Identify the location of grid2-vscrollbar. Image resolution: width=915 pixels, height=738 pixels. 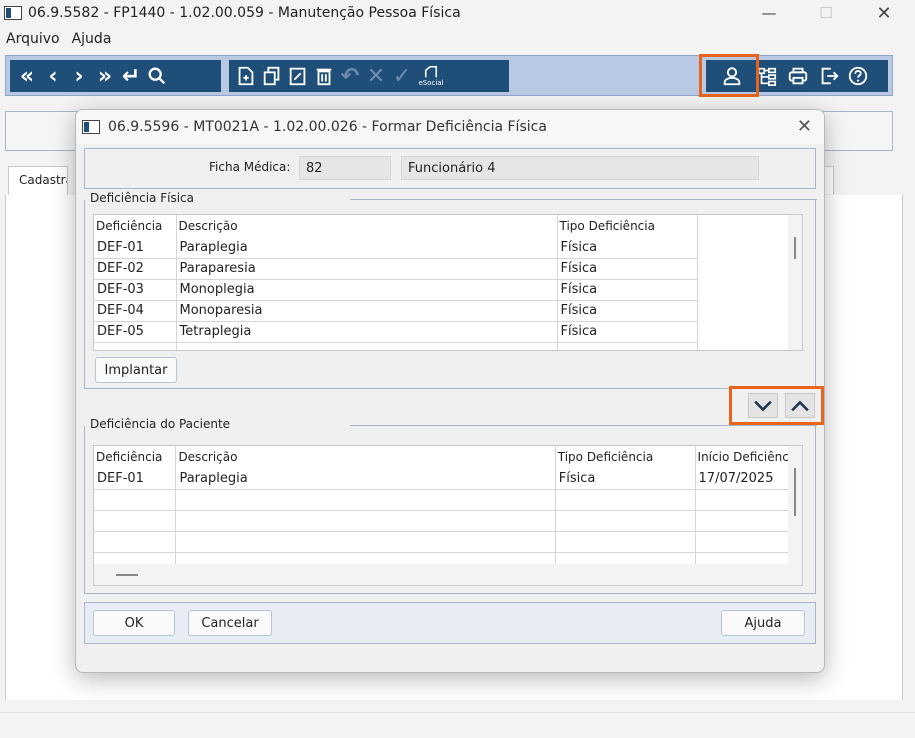
(795, 505).